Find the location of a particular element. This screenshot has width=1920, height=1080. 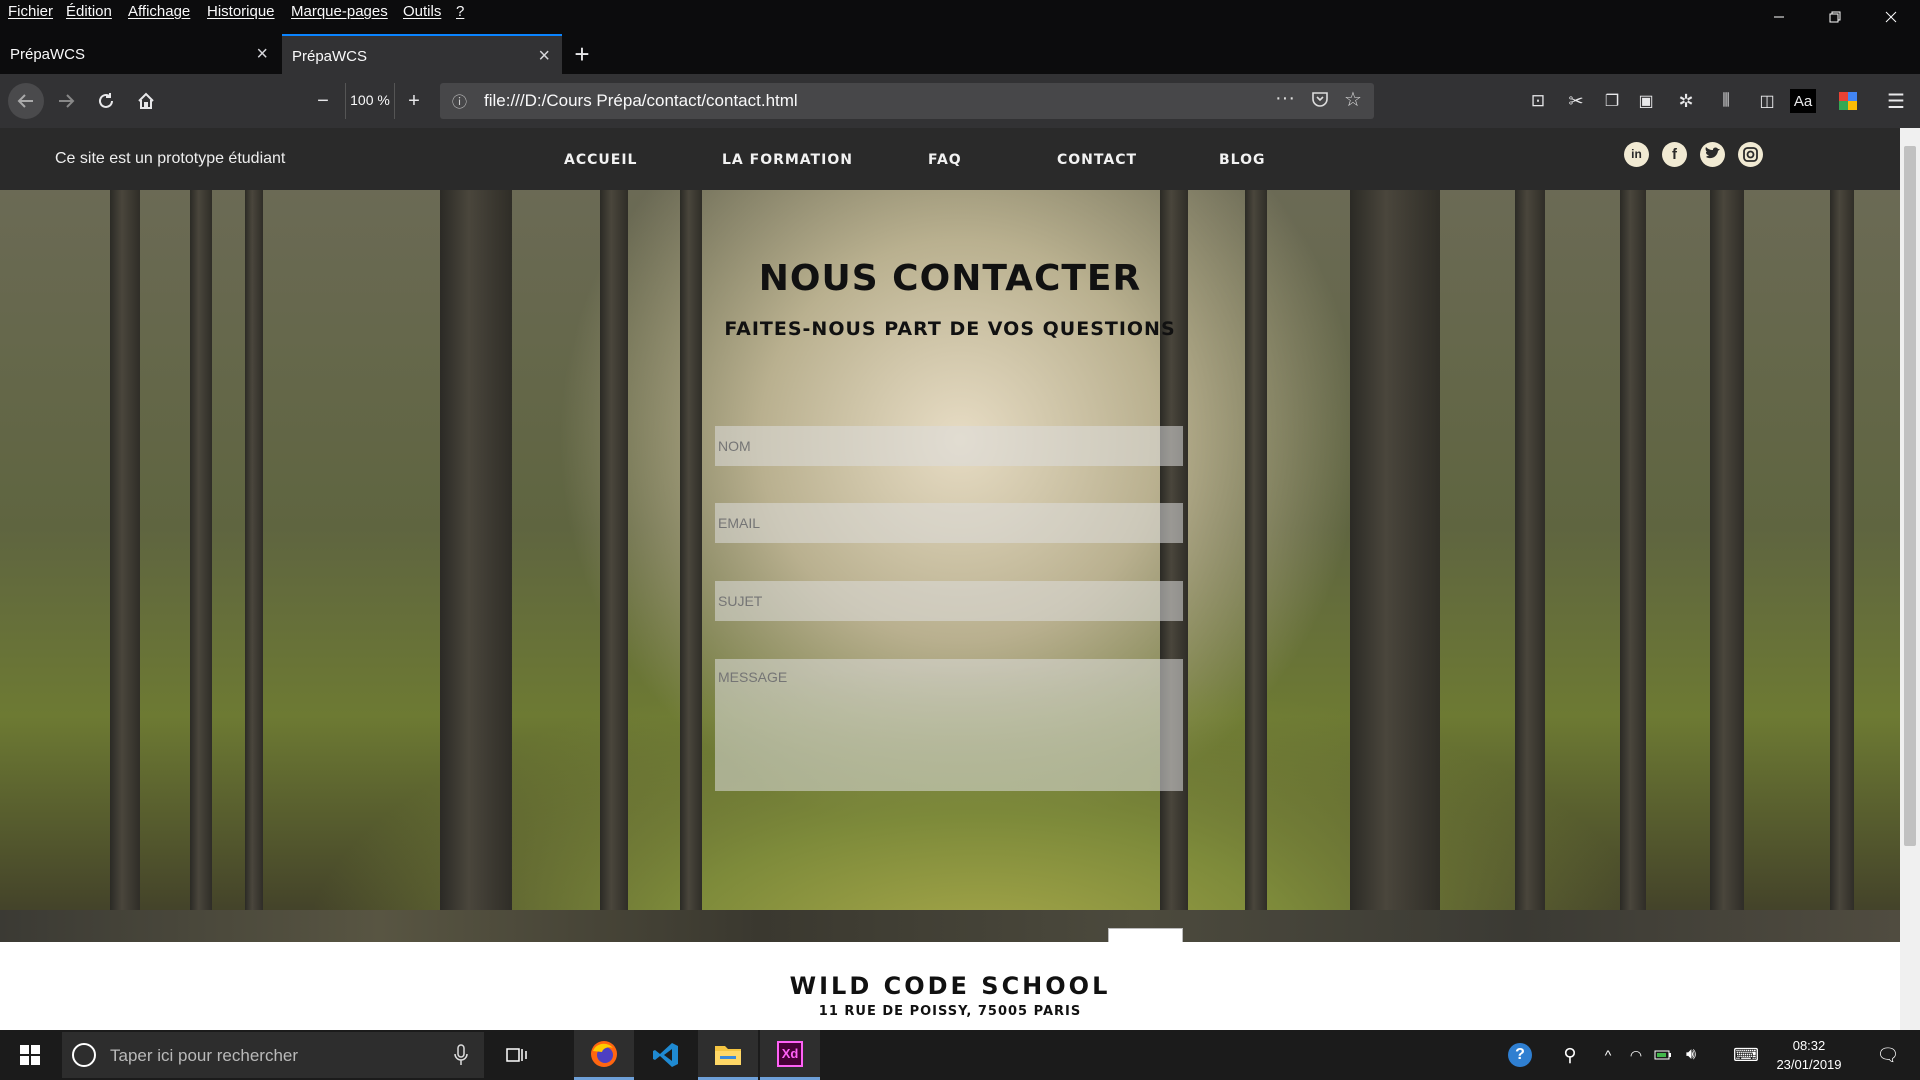

settings-gear-icon: ✲ is located at coordinates (1686, 101).